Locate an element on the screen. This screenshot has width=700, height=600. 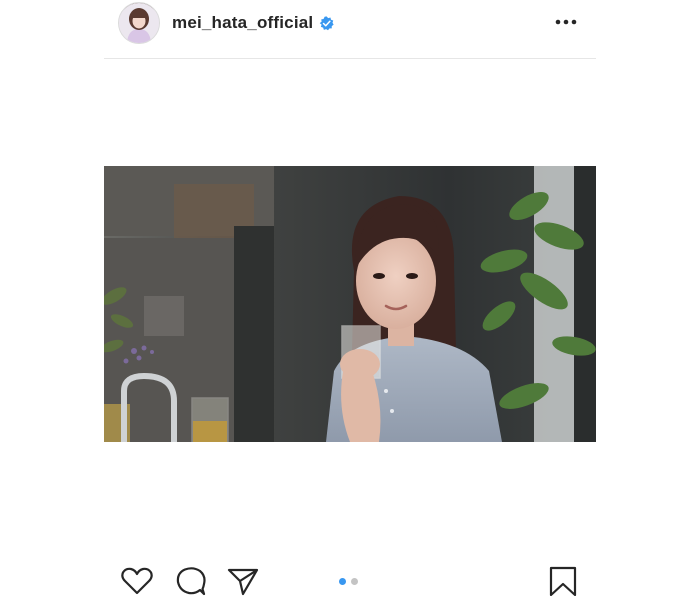
save-button is located at coordinates (563, 581).